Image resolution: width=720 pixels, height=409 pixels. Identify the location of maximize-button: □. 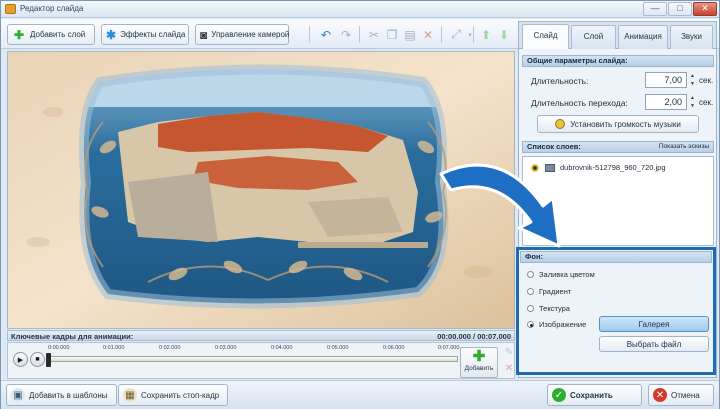
(680, 9).